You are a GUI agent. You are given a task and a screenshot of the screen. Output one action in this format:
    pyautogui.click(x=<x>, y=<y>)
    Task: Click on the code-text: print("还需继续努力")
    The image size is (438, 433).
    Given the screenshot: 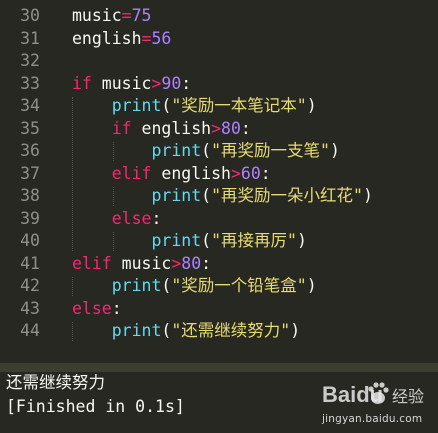 What is the action you would take?
    pyautogui.click(x=186, y=331)
    